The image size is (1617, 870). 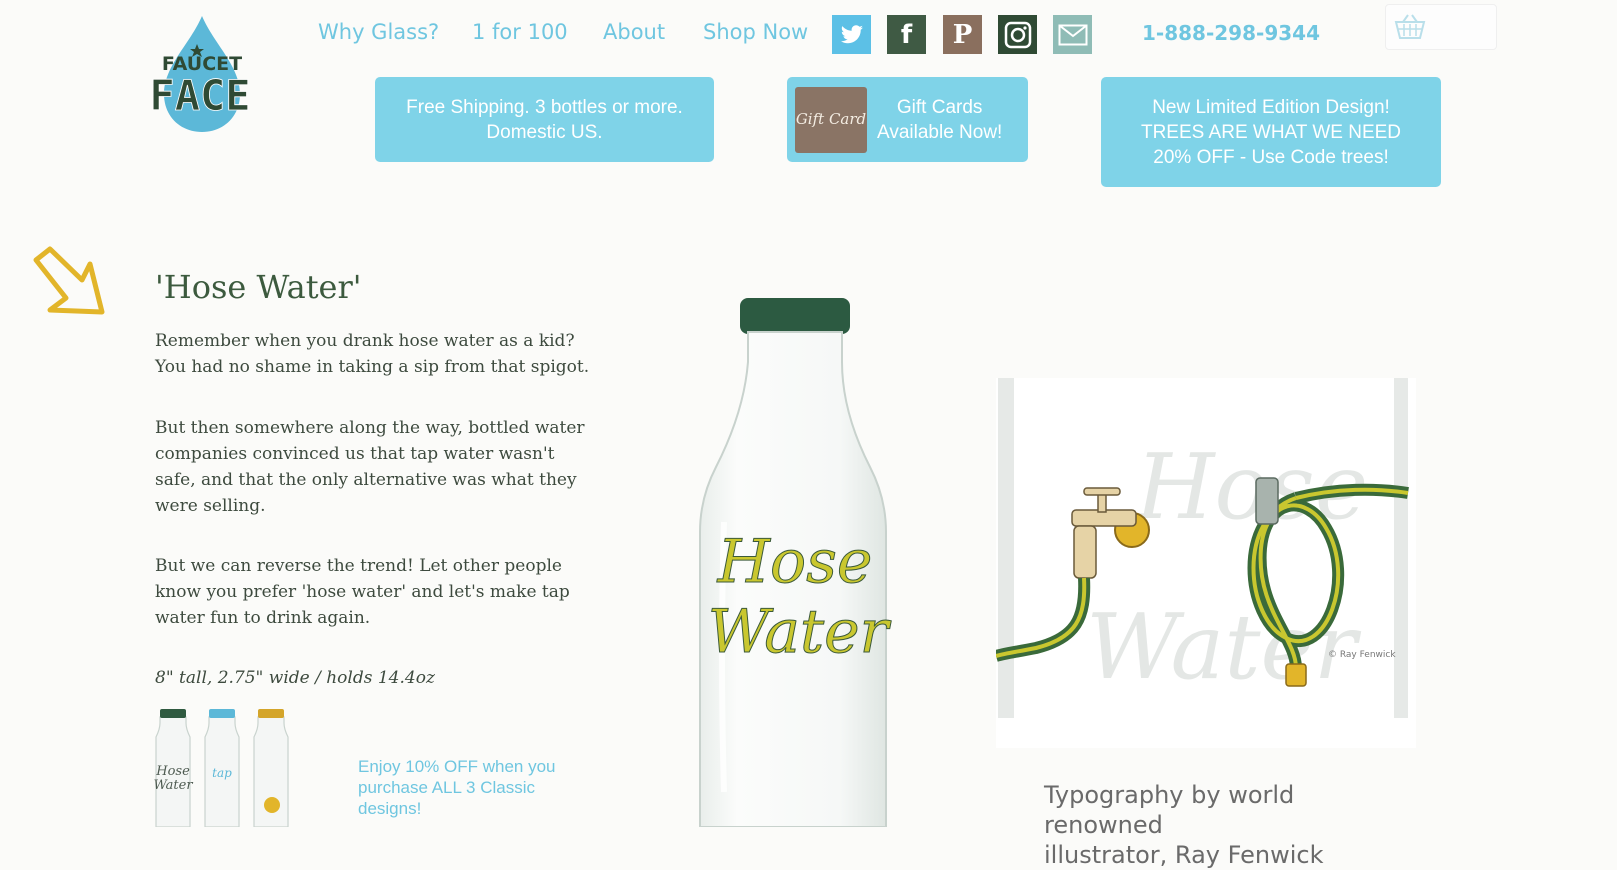 I want to click on pinterest-icon: P, so click(x=962, y=34).